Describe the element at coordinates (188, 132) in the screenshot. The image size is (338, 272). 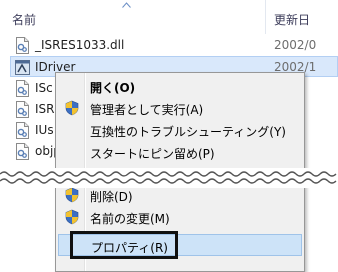
I see `menu-item-label: 互換性のトラブルシューティング(Y)` at that location.